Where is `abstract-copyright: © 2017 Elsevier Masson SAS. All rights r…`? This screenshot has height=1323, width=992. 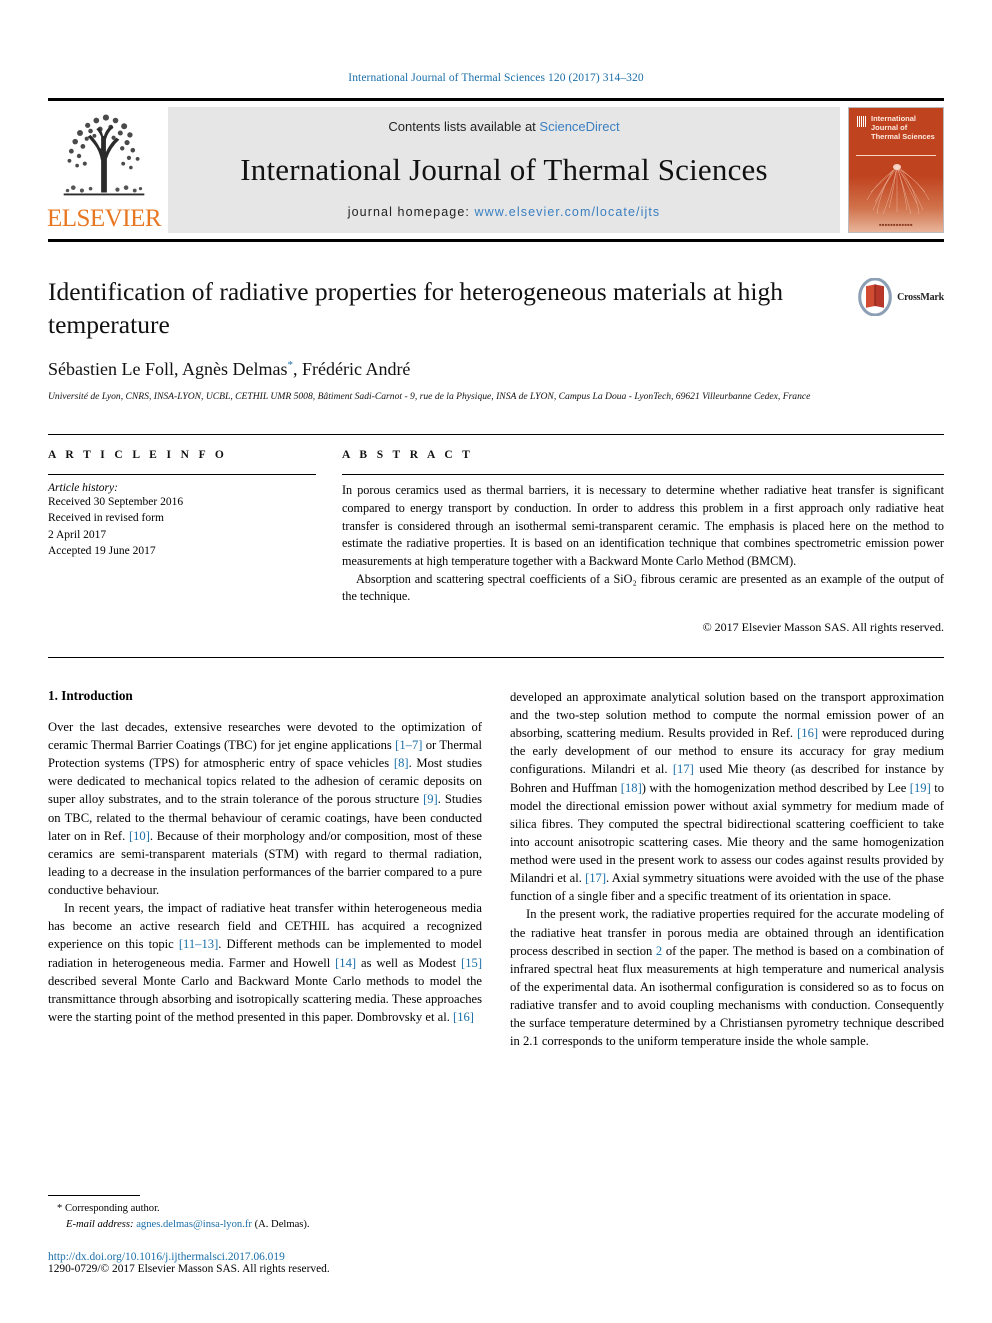 abstract-copyright: © 2017 Elsevier Masson SAS. All rights r… is located at coordinates (823, 626).